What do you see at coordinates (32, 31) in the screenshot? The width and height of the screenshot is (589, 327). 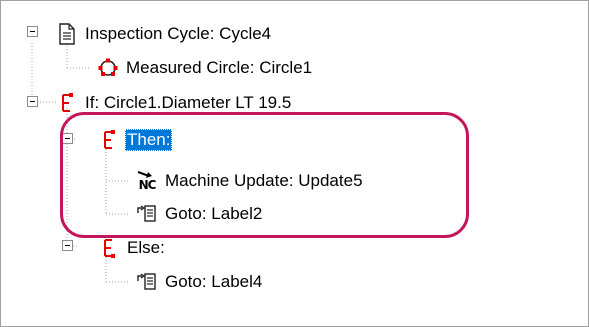 I see `collapse-toggle-inspection-cycle` at bounding box center [32, 31].